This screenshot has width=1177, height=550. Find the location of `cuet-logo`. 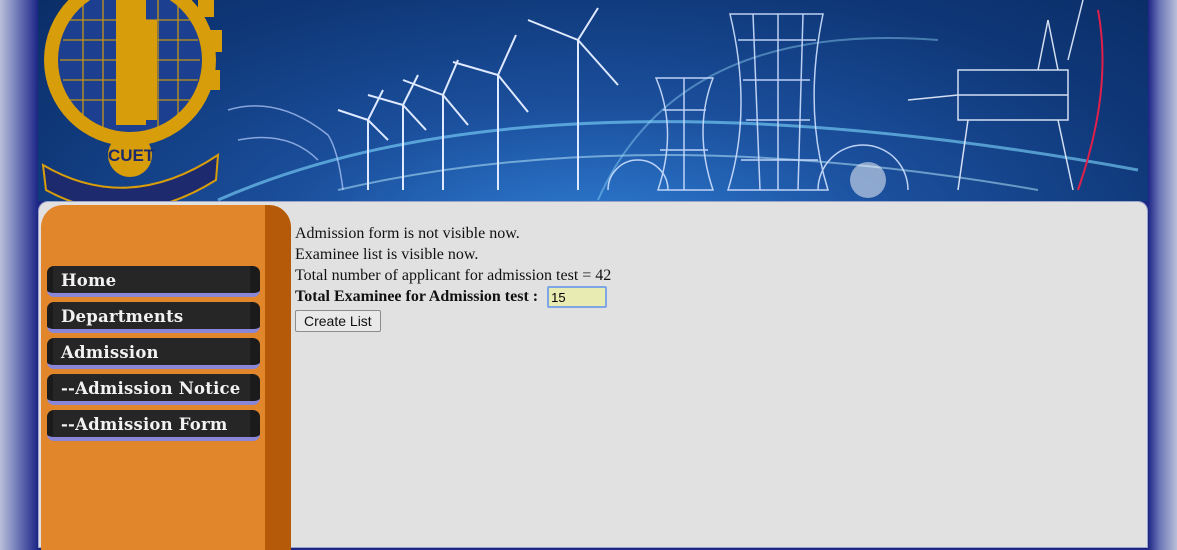

cuet-logo is located at coordinates (131, 100).